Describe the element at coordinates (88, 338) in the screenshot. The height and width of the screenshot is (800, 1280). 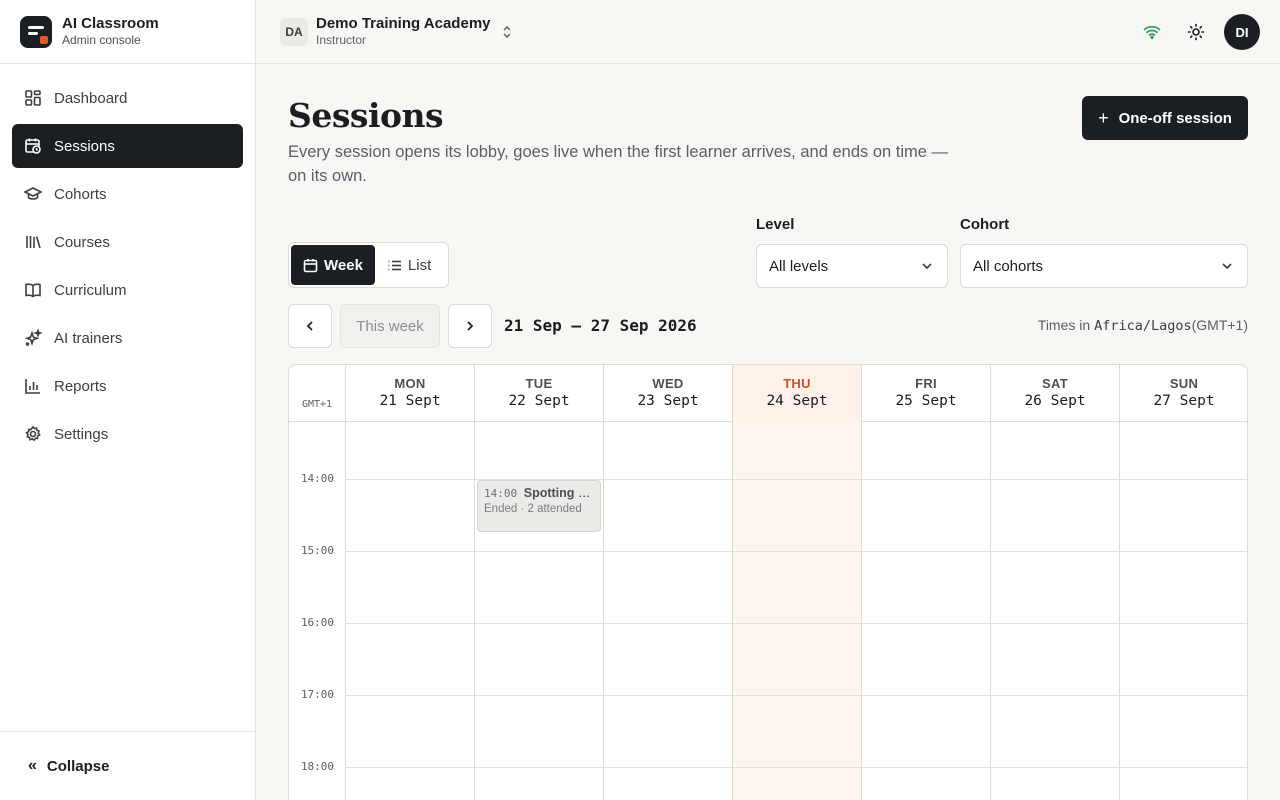
I see `sidebar-item-label: AI trainers` at that location.